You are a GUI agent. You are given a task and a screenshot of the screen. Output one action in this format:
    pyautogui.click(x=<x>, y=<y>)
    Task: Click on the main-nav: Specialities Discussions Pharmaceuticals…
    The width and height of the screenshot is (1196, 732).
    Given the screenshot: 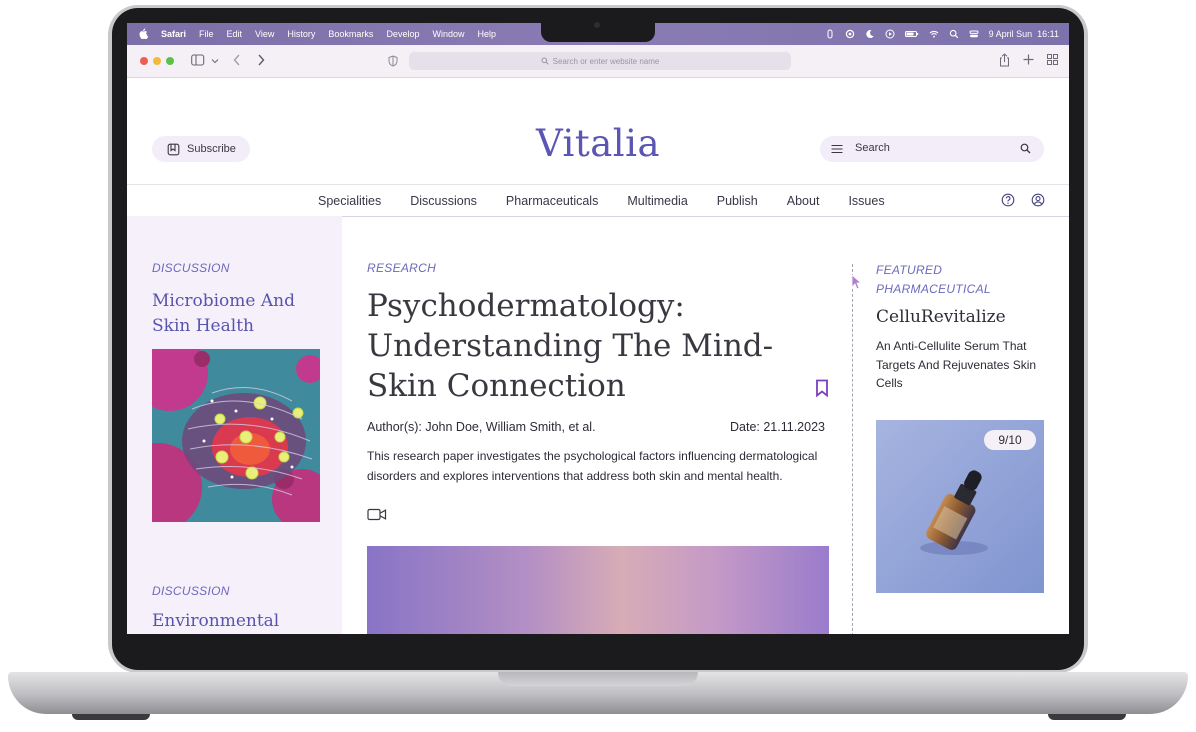 What is the action you would take?
    pyautogui.click(x=598, y=200)
    